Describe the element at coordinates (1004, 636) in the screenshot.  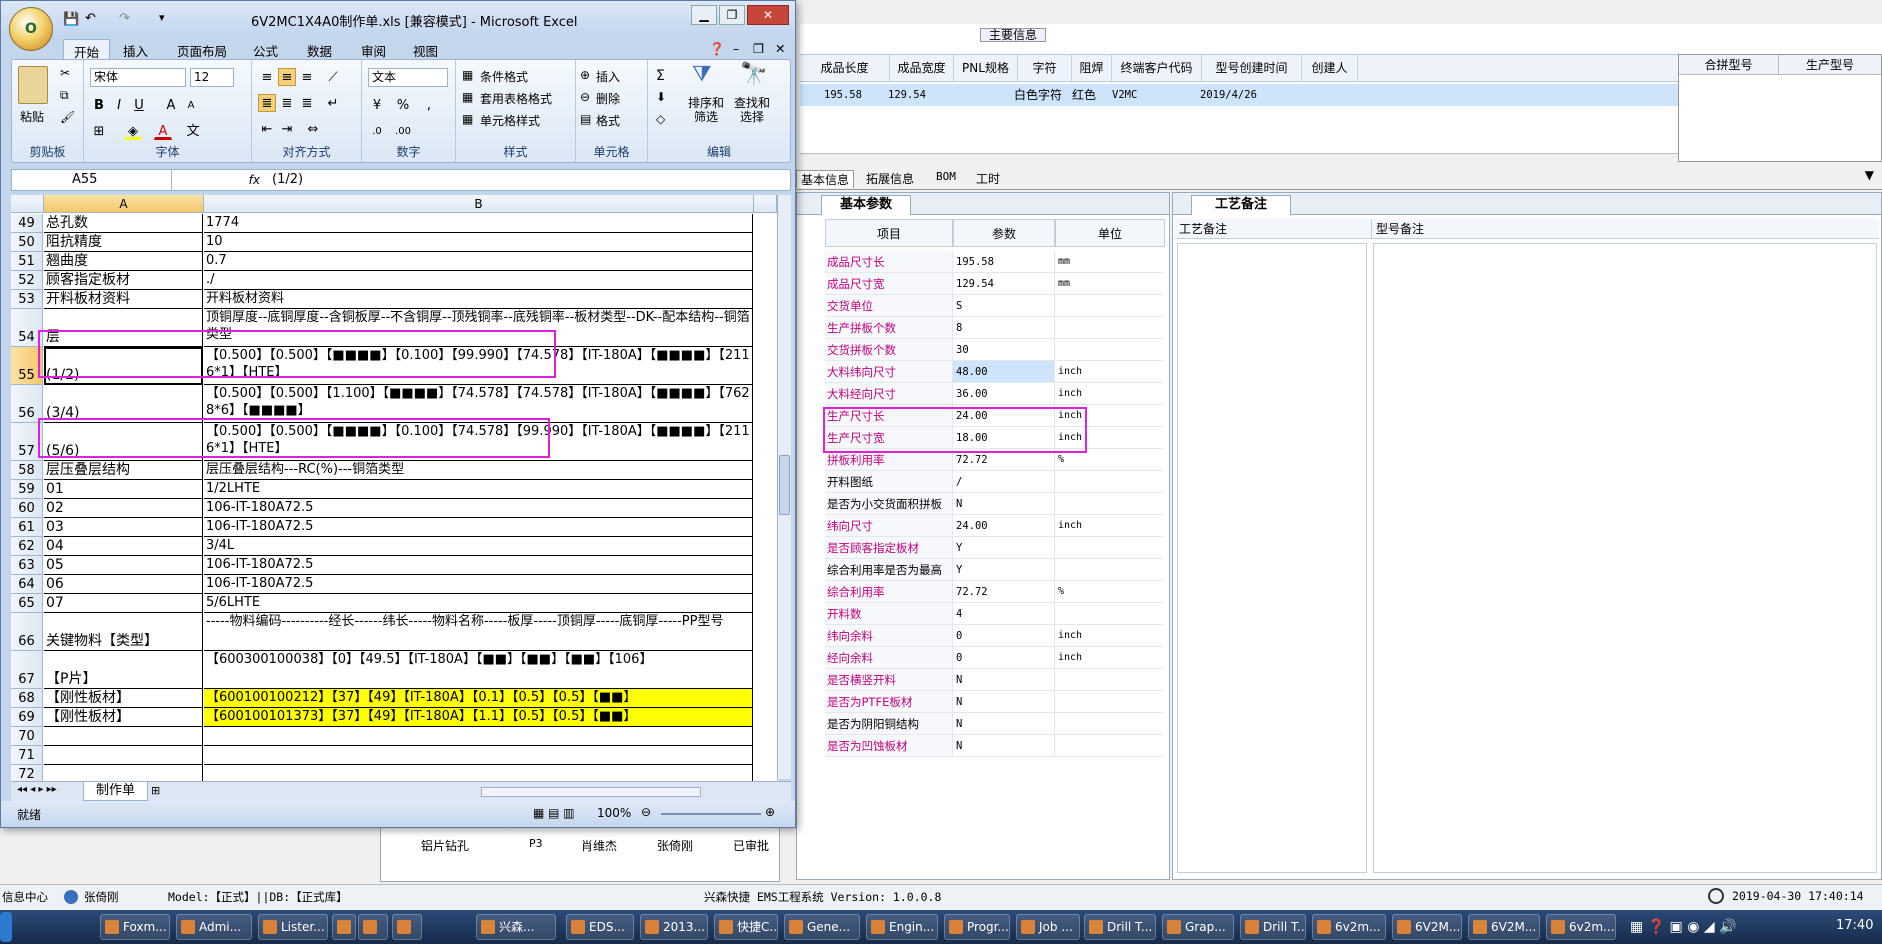
I see `param-value: 0` at that location.